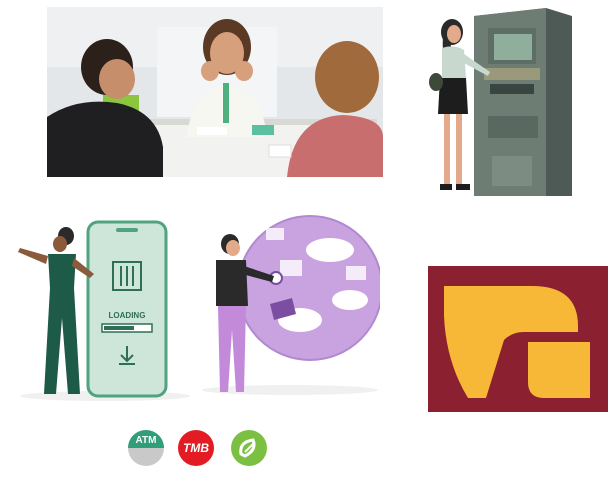  Describe the element at coordinates (146, 440) in the screenshot. I see `atm-logo-label: ATM` at that location.